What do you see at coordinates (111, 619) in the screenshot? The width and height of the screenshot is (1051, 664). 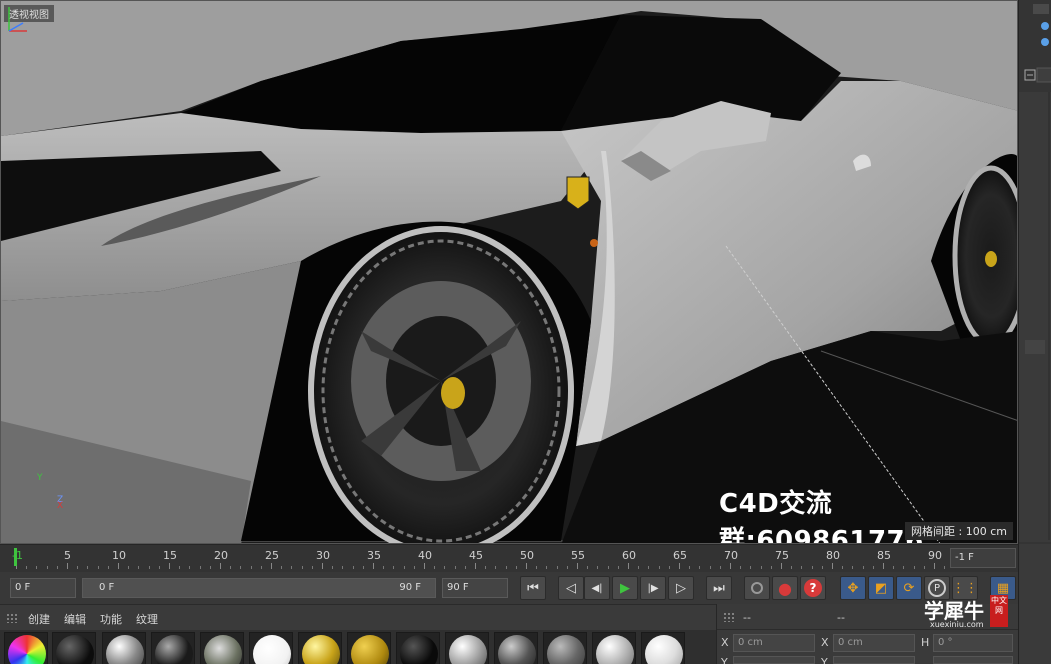 I see `menu-function: 功能` at bounding box center [111, 619].